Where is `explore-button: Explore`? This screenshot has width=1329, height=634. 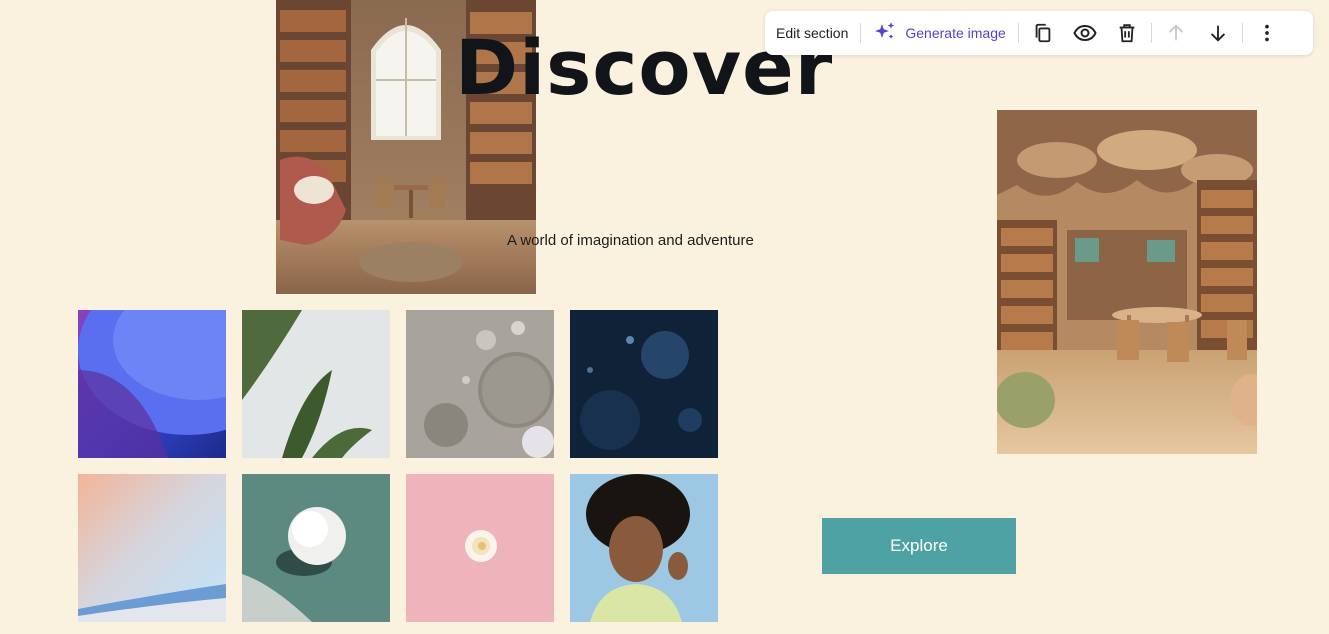 explore-button: Explore is located at coordinates (919, 546).